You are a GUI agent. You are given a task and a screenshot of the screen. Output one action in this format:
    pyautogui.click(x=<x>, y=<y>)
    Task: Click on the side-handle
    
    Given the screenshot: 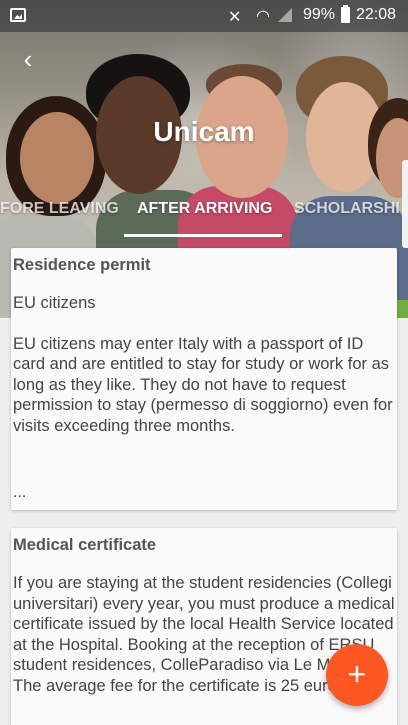 What is the action you would take?
    pyautogui.click(x=405, y=204)
    